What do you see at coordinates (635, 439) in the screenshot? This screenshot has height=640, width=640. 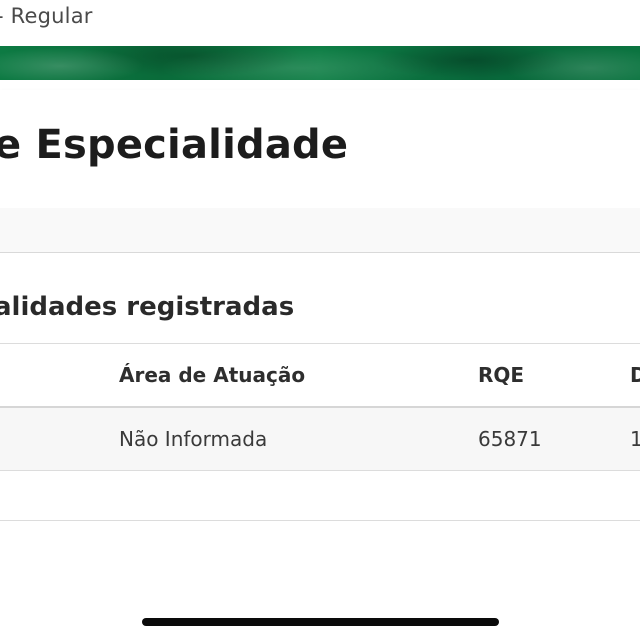 I see `cell-truncated: 1` at bounding box center [635, 439].